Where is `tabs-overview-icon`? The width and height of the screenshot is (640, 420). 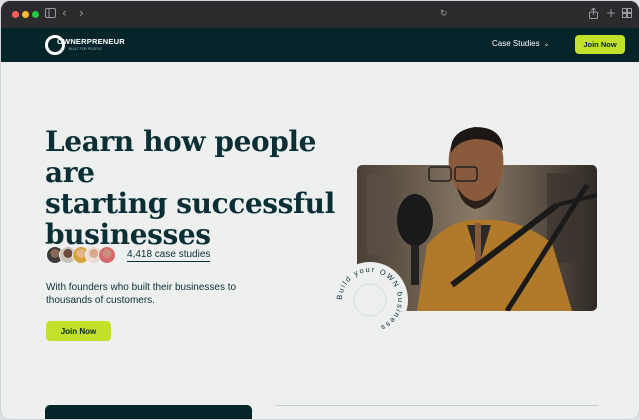
tabs-overview-icon is located at coordinates (627, 15).